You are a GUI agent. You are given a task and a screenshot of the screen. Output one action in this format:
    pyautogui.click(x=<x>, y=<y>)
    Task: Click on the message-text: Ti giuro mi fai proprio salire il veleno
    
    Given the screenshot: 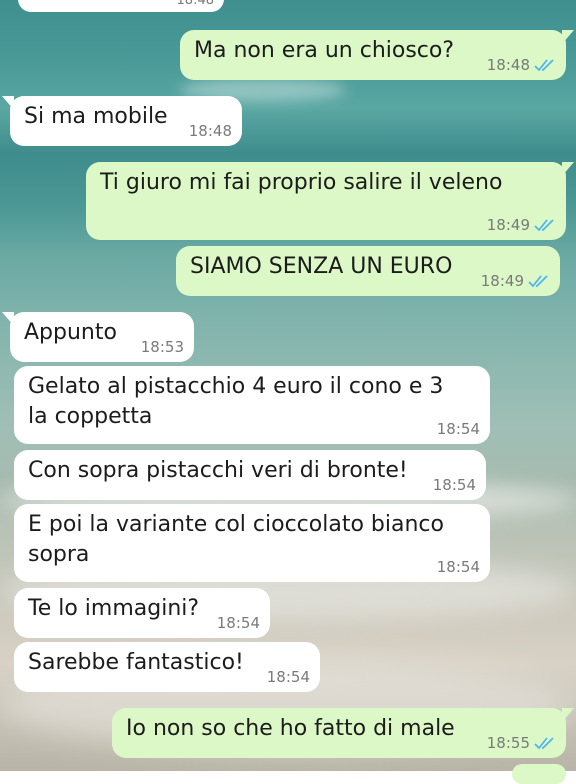 What is the action you would take?
    pyautogui.click(x=301, y=182)
    